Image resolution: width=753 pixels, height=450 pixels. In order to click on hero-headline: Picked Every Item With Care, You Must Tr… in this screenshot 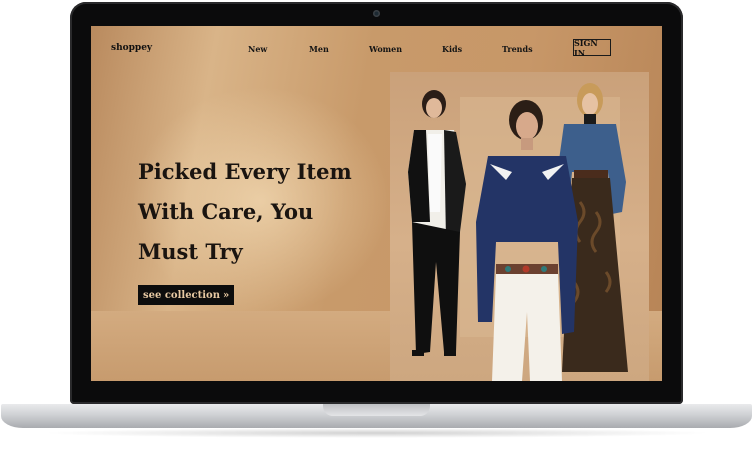, I will do `click(248, 212)`.